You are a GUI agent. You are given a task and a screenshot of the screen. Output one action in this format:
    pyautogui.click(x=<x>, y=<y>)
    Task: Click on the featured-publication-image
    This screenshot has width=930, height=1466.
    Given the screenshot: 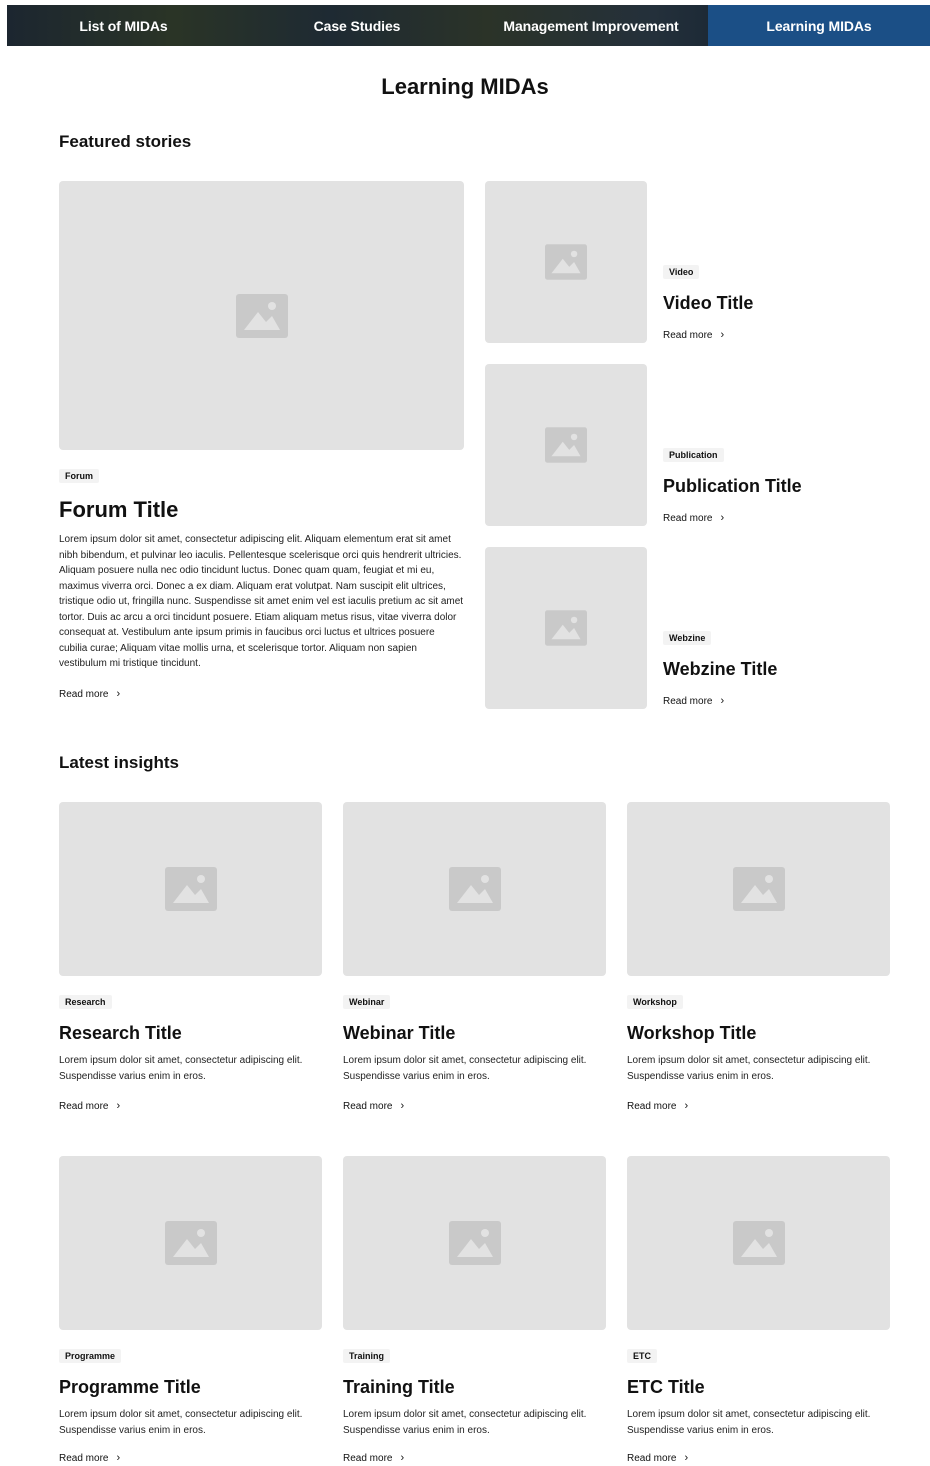 What is the action you would take?
    pyautogui.click(x=566, y=445)
    